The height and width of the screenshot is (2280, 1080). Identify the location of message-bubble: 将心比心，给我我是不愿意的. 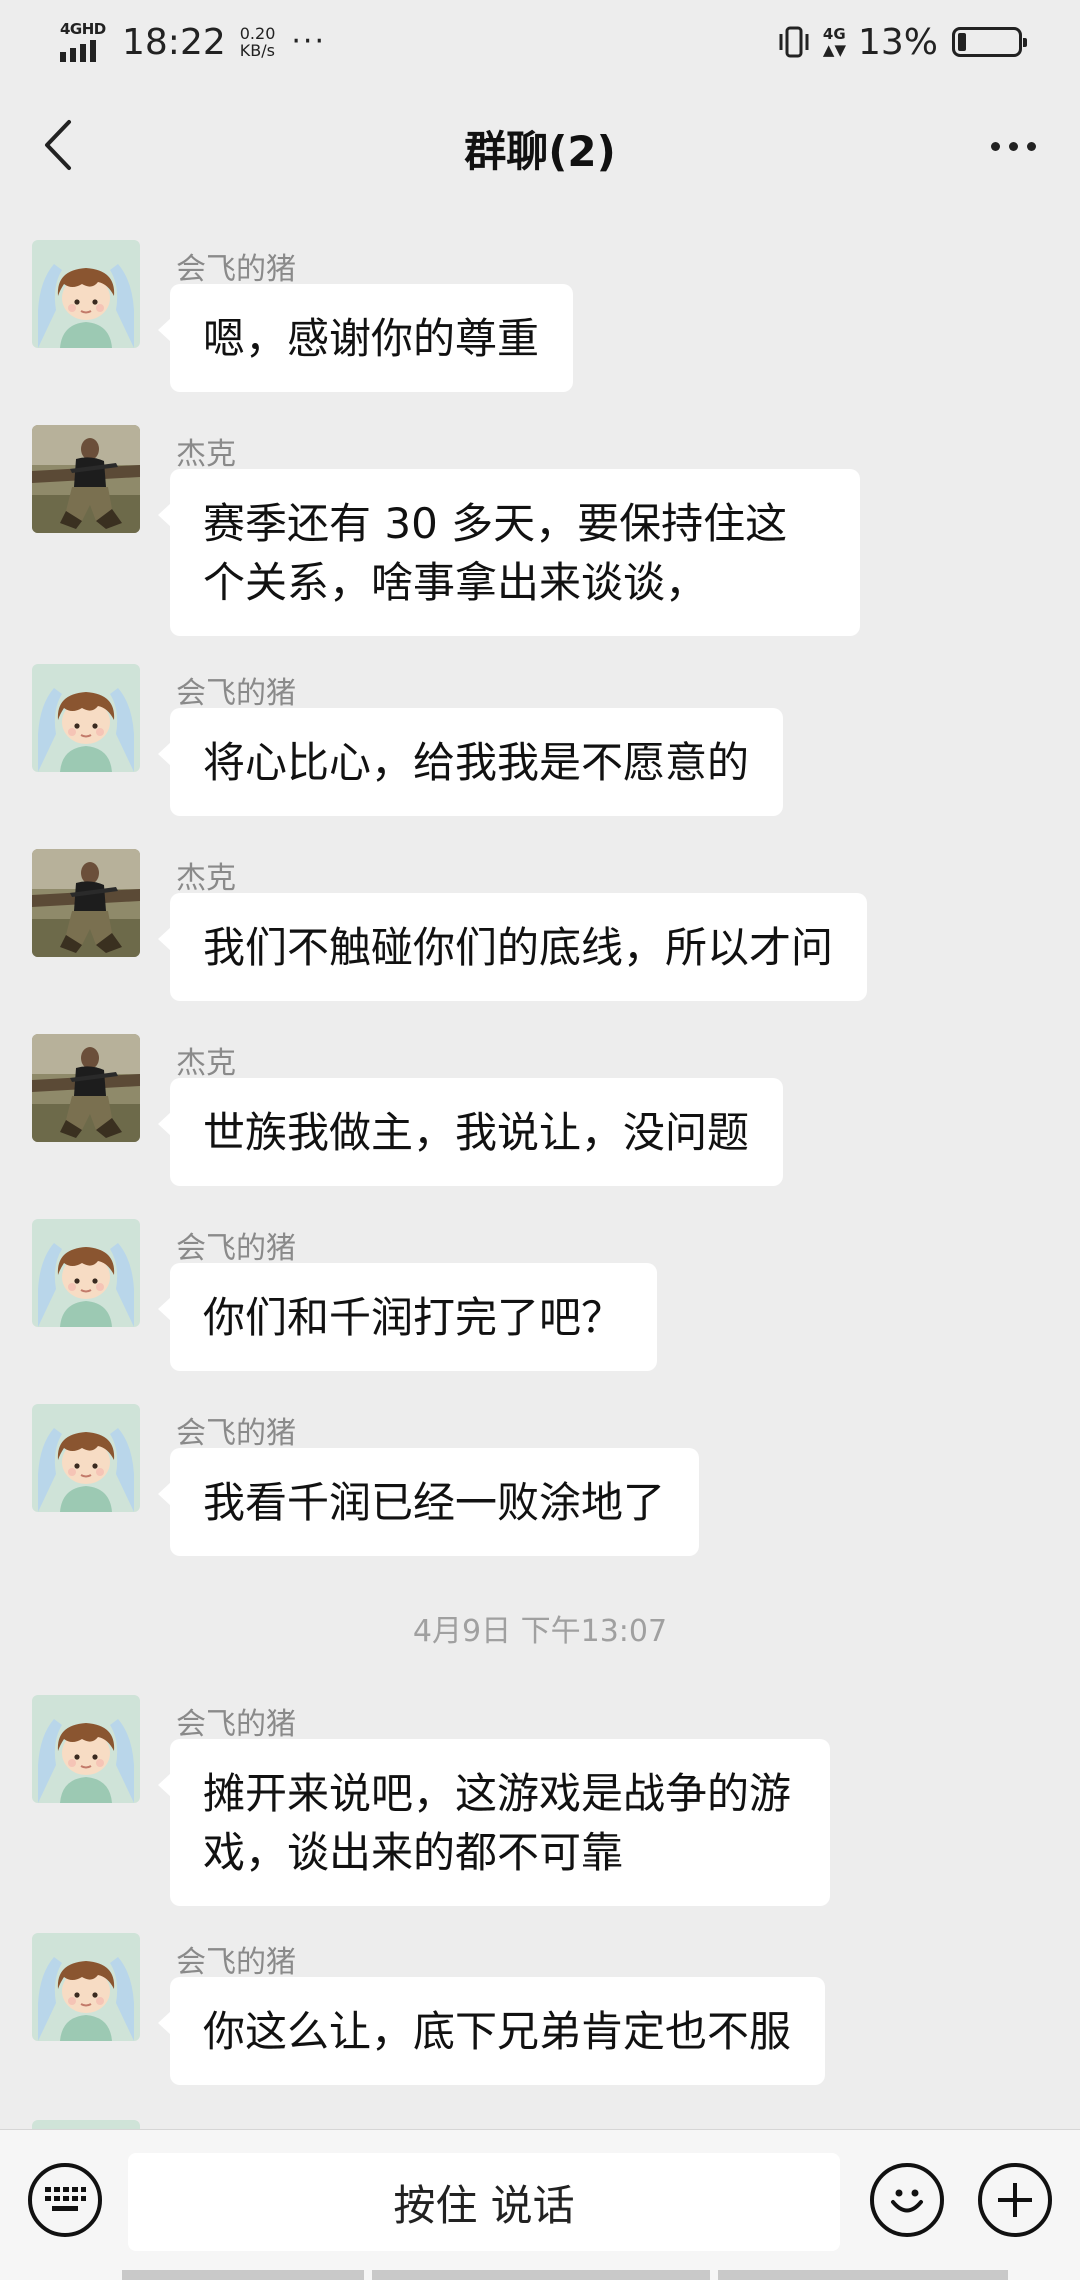
(470, 762).